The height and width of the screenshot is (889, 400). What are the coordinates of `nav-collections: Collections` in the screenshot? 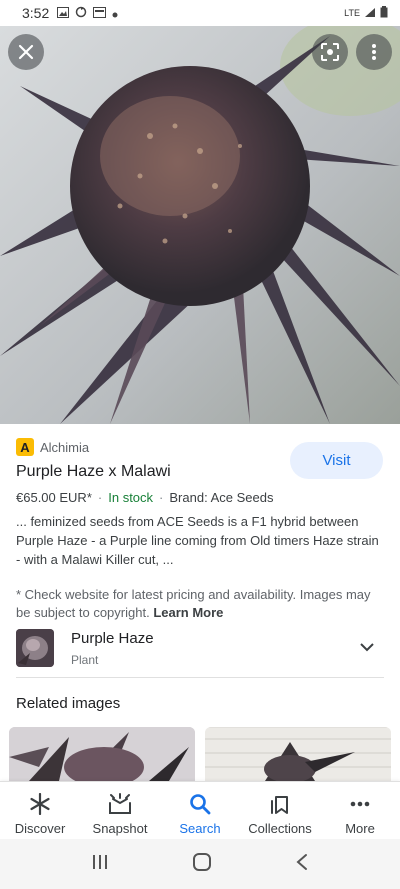 It's located at (280, 810).